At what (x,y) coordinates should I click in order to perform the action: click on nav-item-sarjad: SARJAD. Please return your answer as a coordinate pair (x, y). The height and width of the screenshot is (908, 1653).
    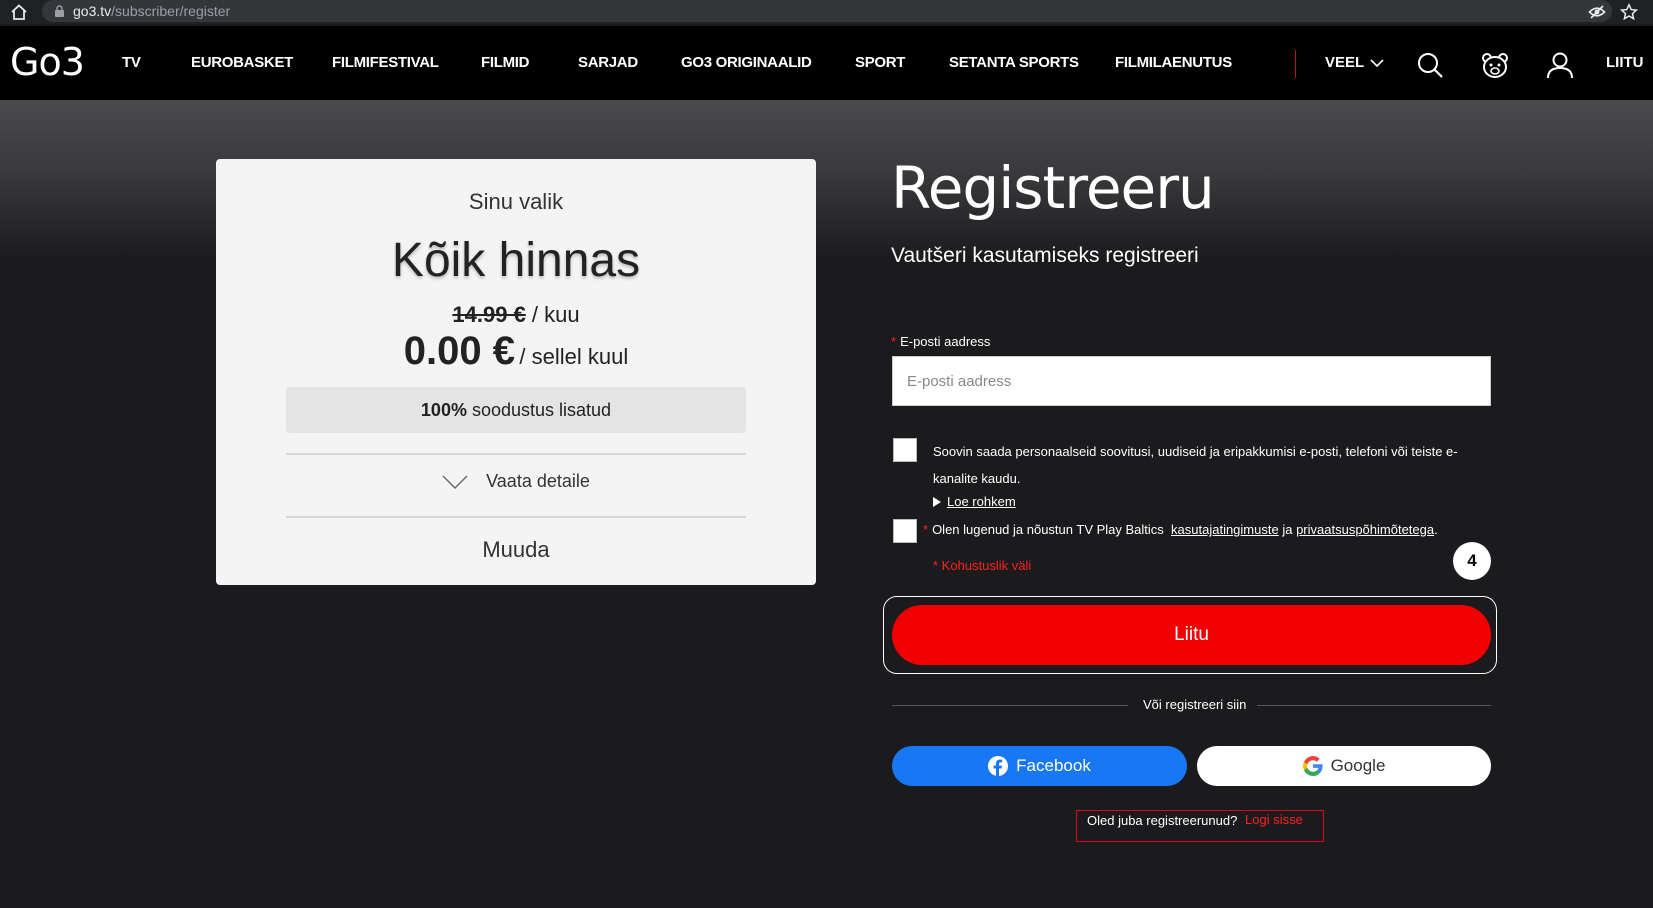
    Looking at the image, I should click on (608, 62).